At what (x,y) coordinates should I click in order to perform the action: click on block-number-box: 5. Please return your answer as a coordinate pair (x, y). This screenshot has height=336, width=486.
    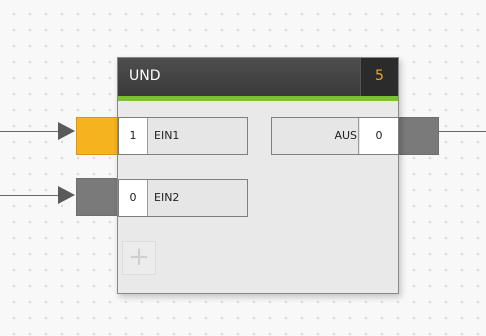
    Looking at the image, I should click on (379, 77).